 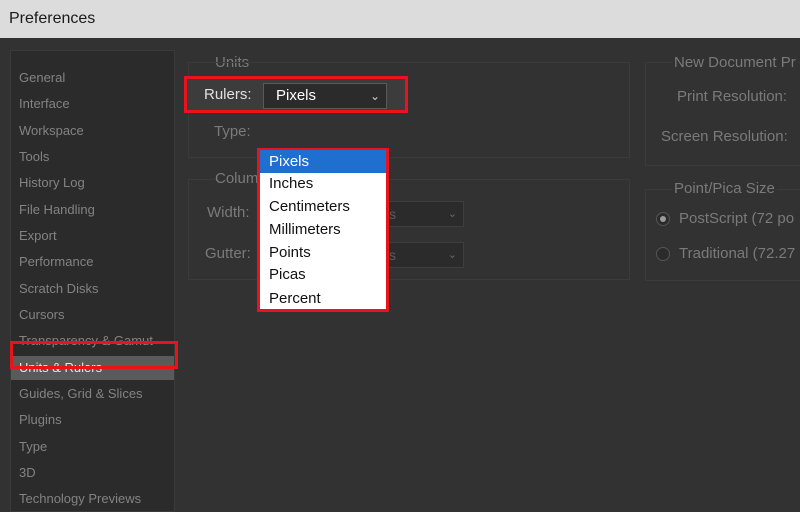 What do you see at coordinates (92, 289) in the screenshot?
I see `sidebar-item-scratch-disks: Scratch Disks` at bounding box center [92, 289].